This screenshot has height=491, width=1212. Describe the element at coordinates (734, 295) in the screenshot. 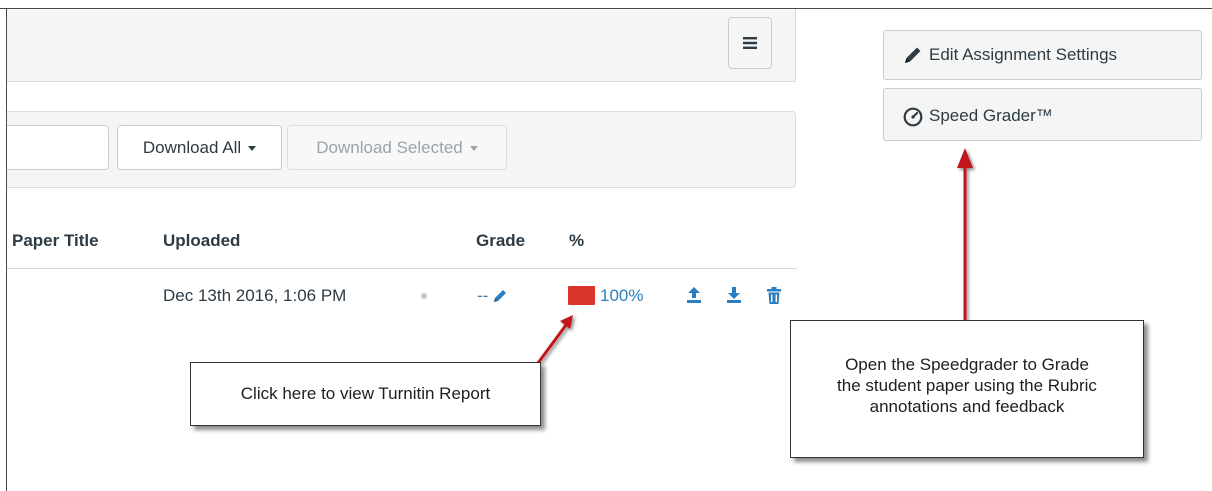

I see `download-icon` at that location.